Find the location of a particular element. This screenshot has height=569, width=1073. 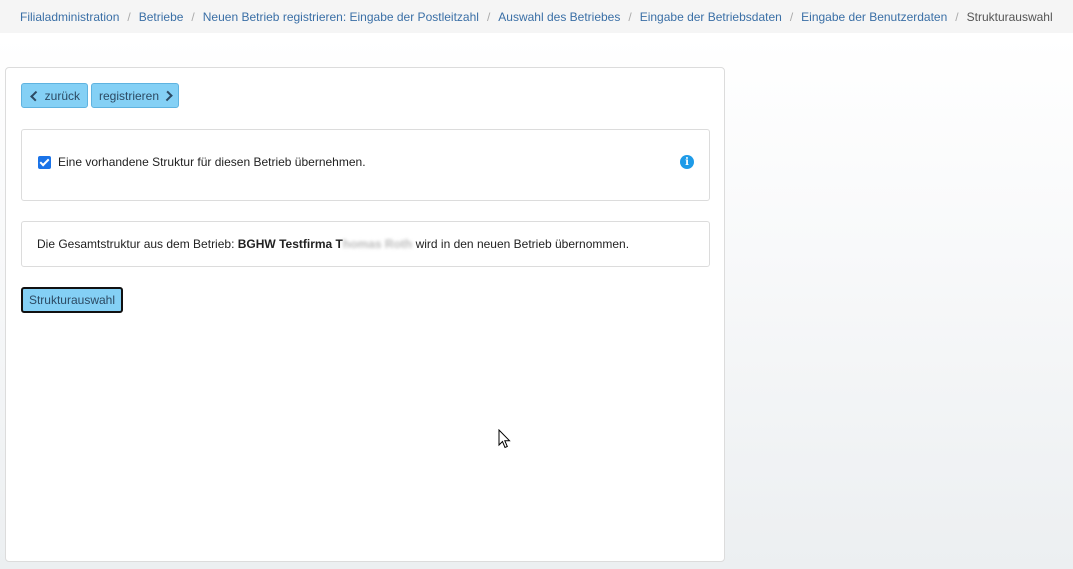

breadcrumb-betriebsdaten: Eingabe der Betriebsdaten is located at coordinates (711, 17).